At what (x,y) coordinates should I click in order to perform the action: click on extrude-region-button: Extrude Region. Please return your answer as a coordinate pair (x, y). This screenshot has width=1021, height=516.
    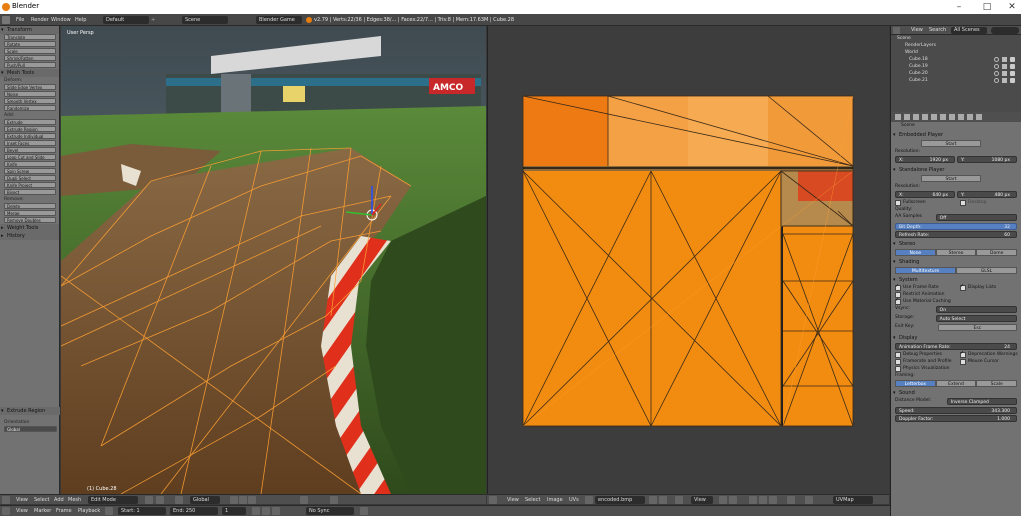
    Looking at the image, I should click on (30, 129).